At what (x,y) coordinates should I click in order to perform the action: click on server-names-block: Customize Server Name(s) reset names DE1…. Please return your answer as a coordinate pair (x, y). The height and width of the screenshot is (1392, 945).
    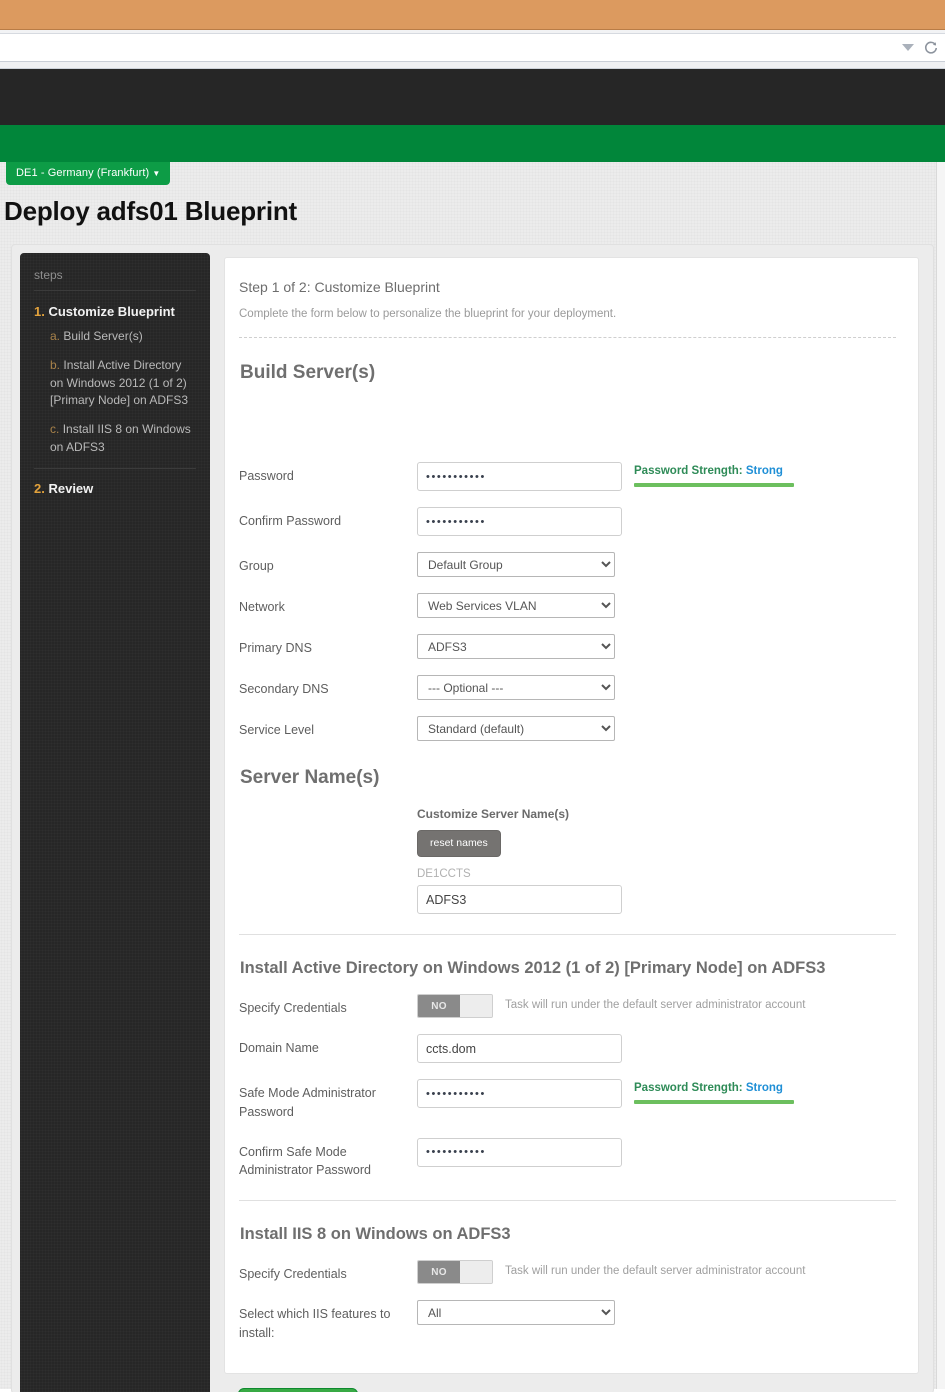
    Looking at the image, I should click on (656, 860).